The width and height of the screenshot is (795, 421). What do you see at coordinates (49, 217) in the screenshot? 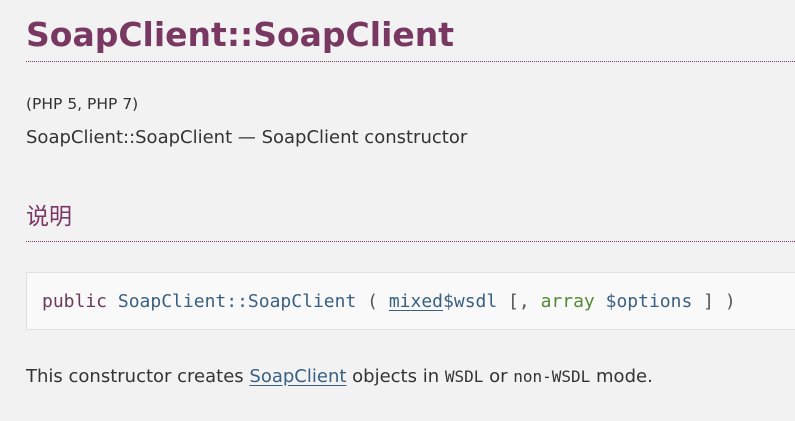
I see `section-title-description: 说明` at bounding box center [49, 217].